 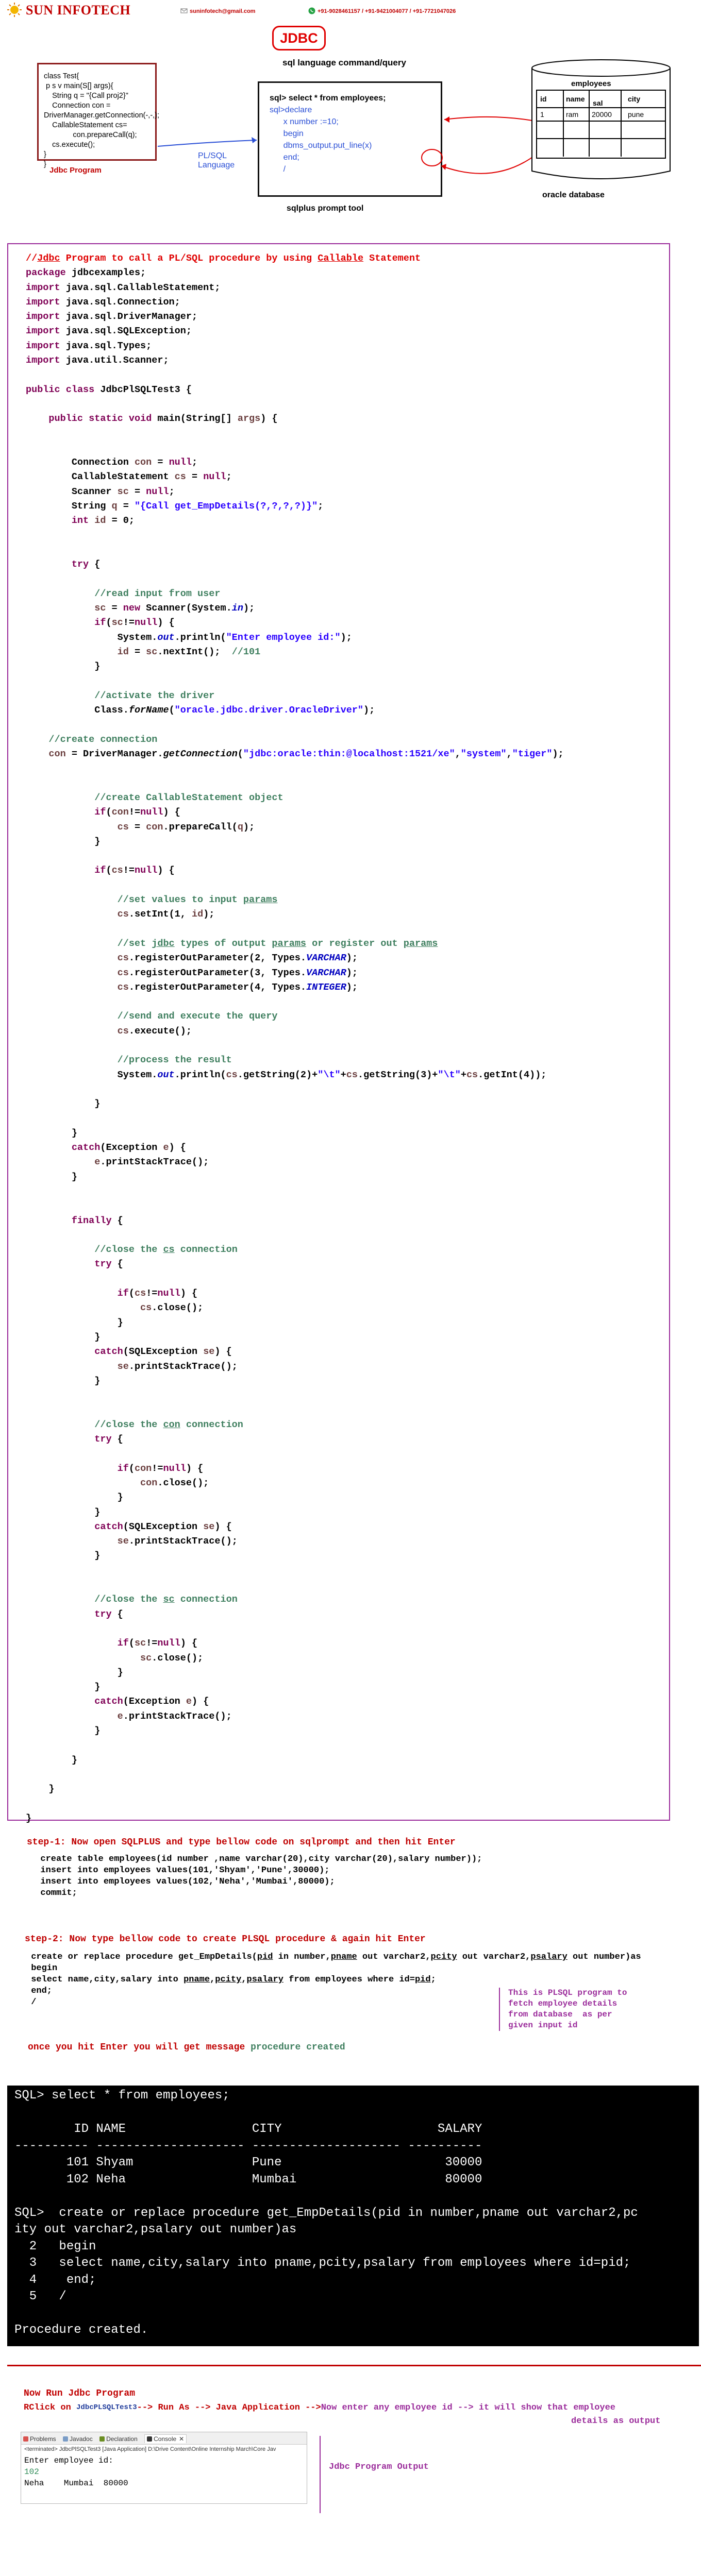 What do you see at coordinates (42, 1968) in the screenshot?
I see `step2-line: begin` at bounding box center [42, 1968].